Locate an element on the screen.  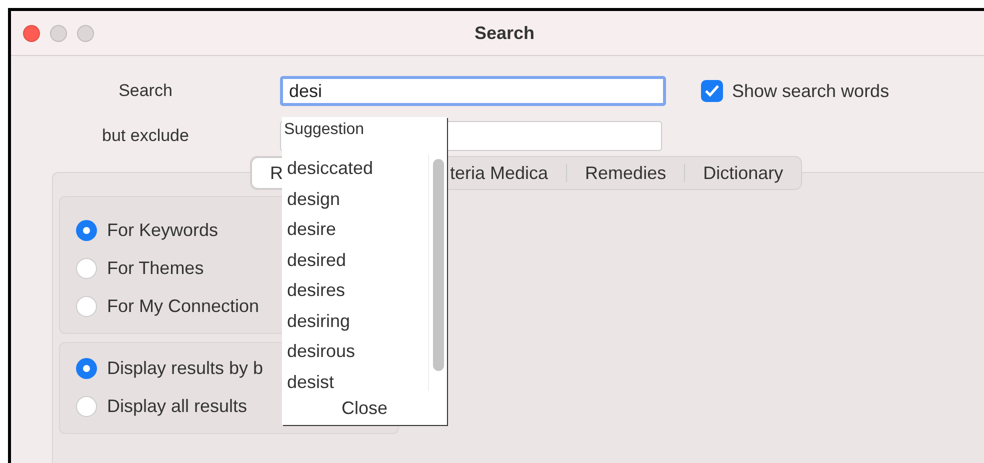
suggestion-item: desires is located at coordinates (357, 292).